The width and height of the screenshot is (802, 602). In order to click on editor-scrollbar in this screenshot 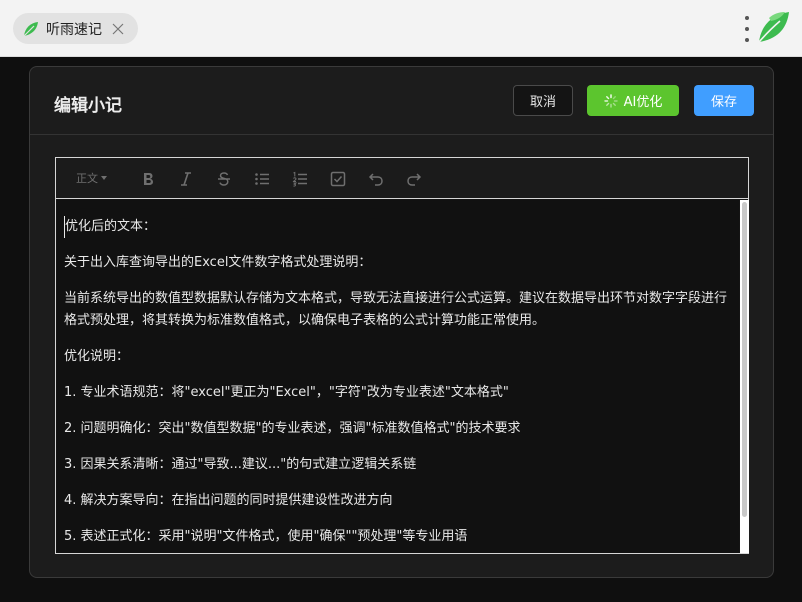, I will do `click(744, 376)`.